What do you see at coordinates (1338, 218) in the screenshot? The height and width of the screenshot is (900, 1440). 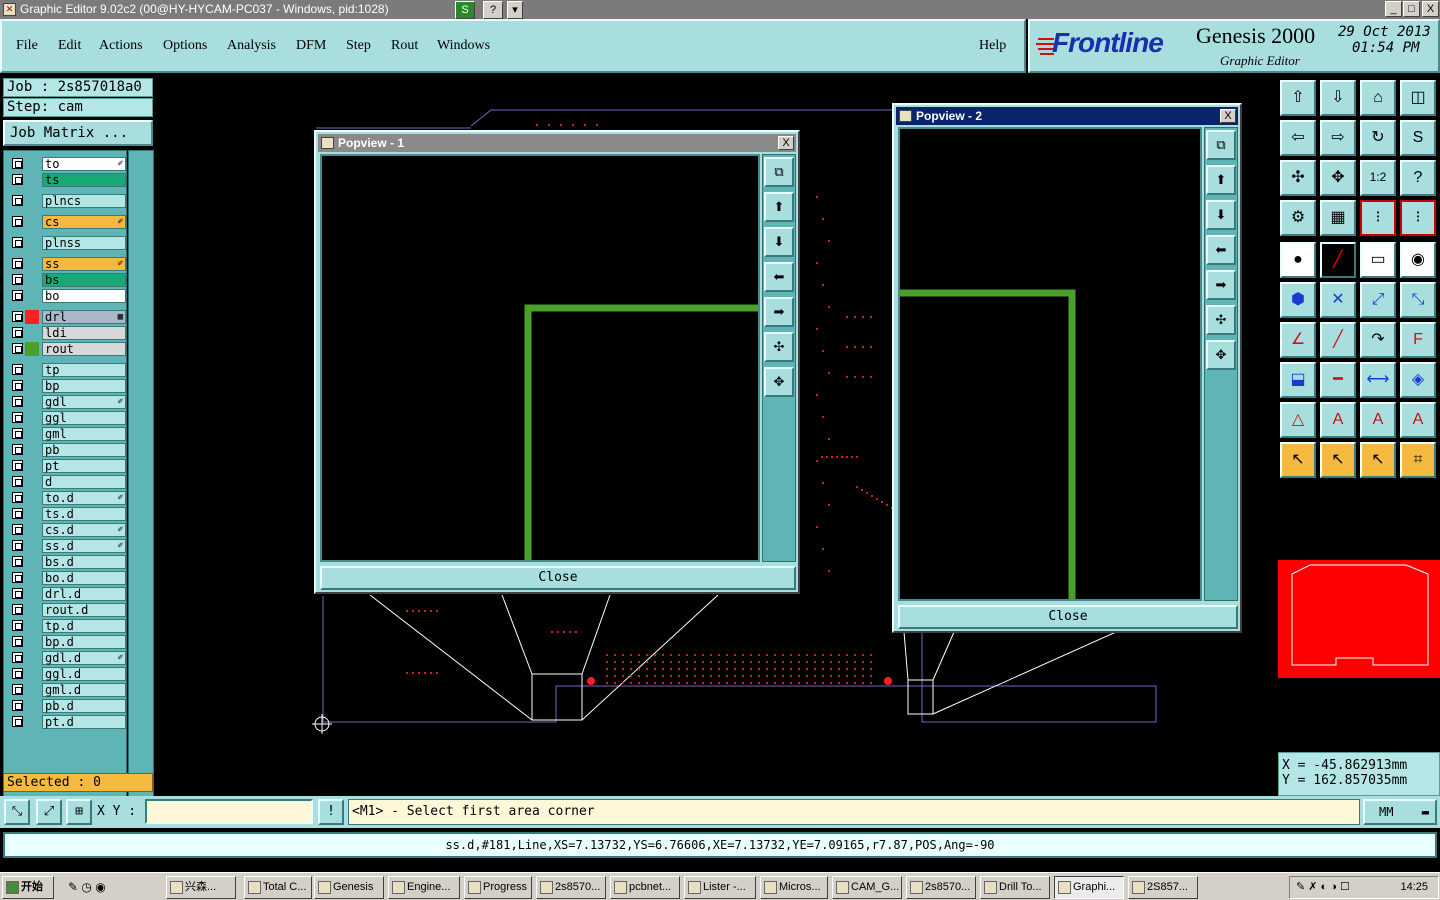 I see `grid-icon: ▦` at bounding box center [1338, 218].